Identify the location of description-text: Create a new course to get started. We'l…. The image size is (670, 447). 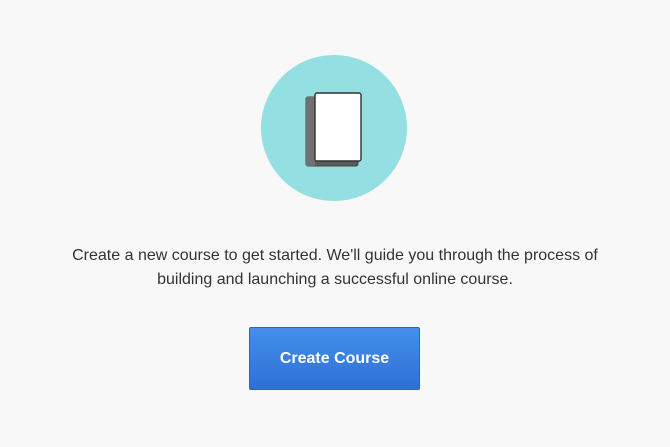
(335, 268).